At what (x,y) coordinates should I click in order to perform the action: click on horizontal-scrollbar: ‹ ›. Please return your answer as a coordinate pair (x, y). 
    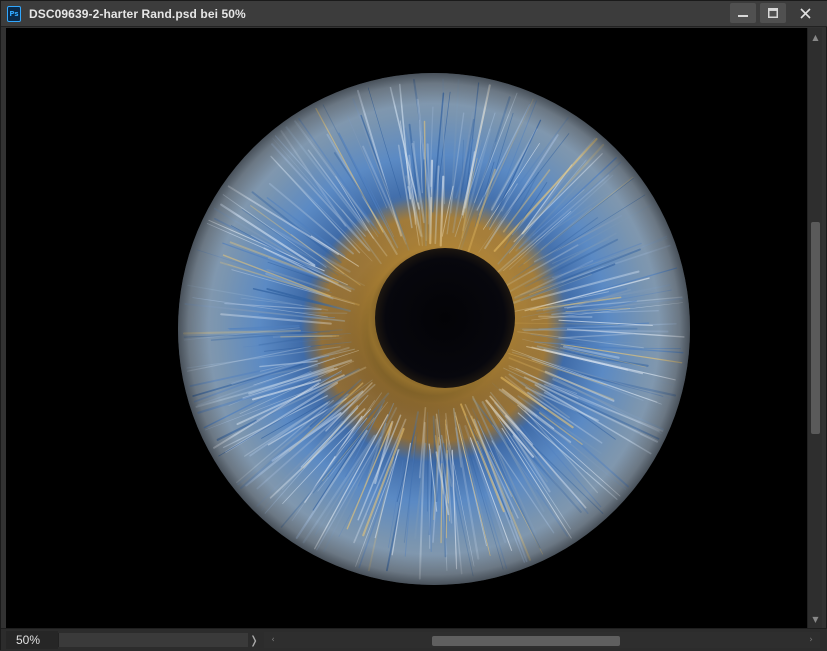
    Looking at the image, I should click on (542, 640).